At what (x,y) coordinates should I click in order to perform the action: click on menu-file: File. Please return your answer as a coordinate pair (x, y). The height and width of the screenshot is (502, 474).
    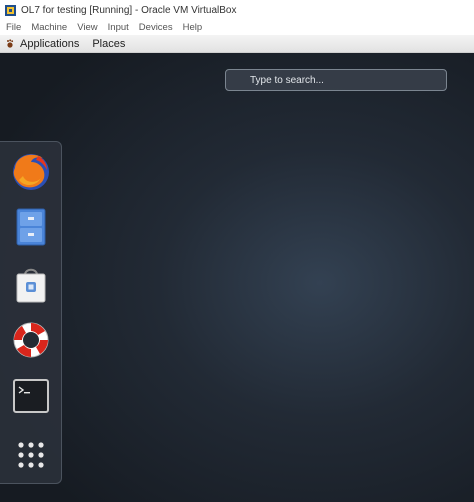
    Looking at the image, I should click on (13, 27).